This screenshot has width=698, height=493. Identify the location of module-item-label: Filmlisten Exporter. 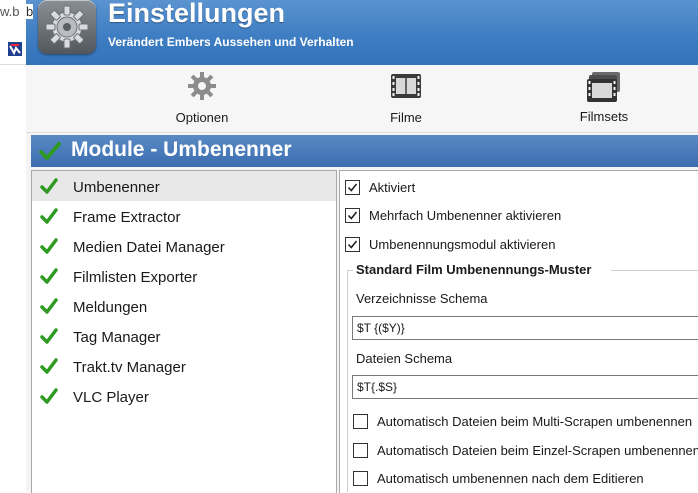
(135, 277).